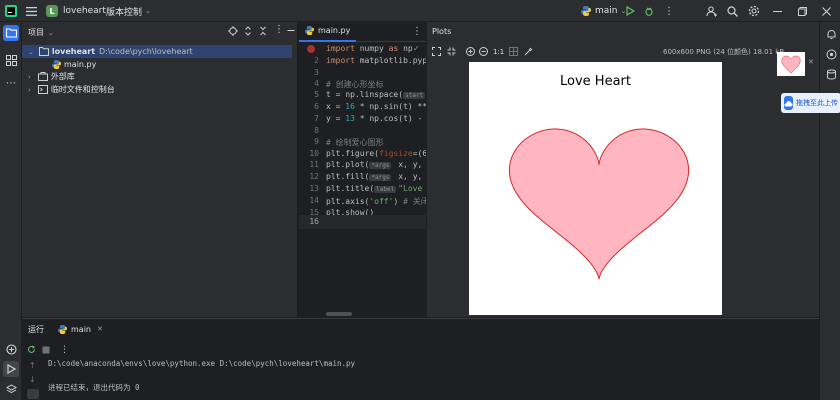  Describe the element at coordinates (777, 11) in the screenshot. I see `minimize-window-icon` at that location.